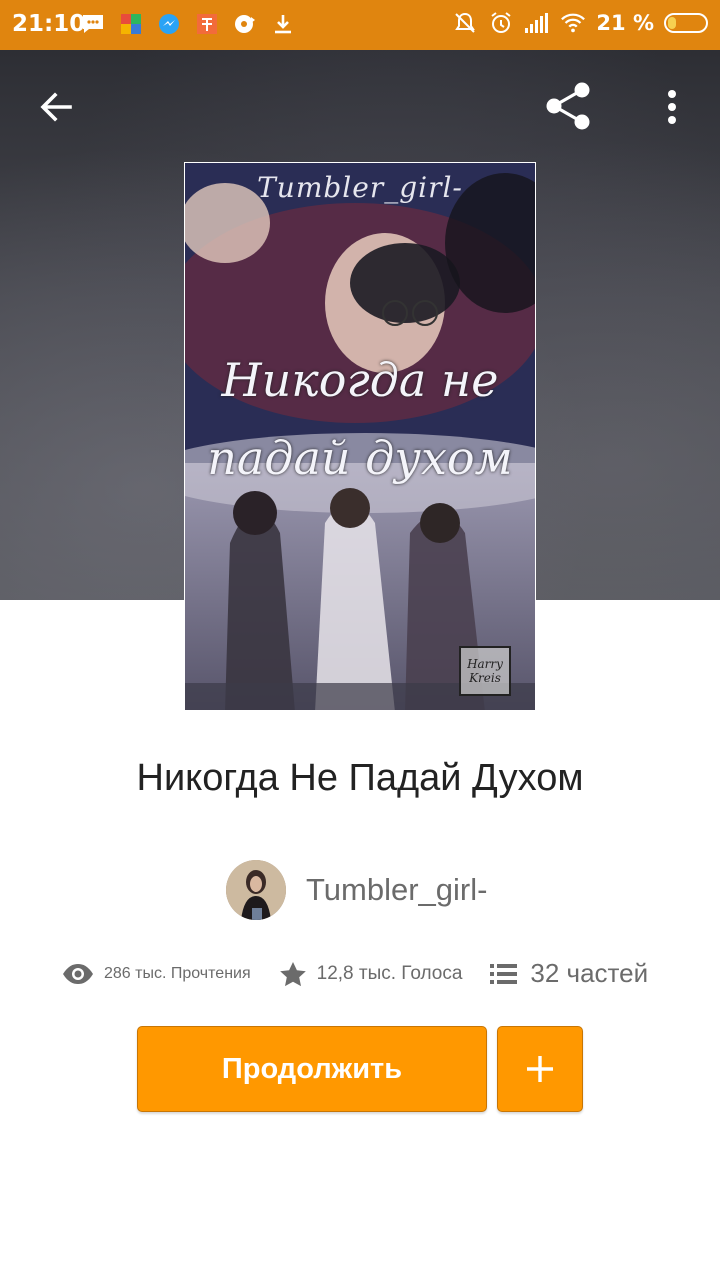 Image resolution: width=720 pixels, height=1280 pixels. What do you see at coordinates (207, 24) in the screenshot?
I see `gift-icon` at bounding box center [207, 24].